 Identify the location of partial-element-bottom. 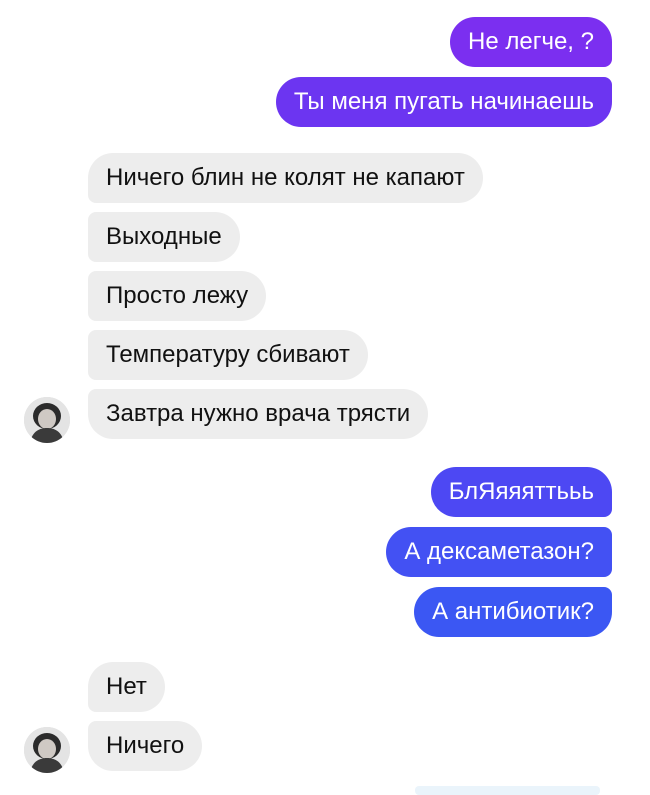
(507, 790).